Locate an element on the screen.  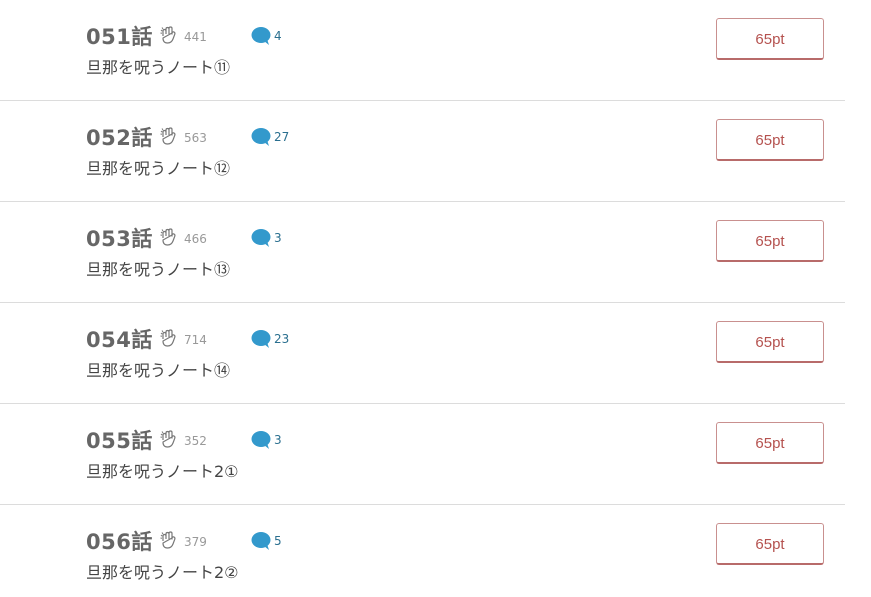
episode-row: 056話 379 5 旦那を呪うノート2② 65pt is located at coordinates (422, 551).